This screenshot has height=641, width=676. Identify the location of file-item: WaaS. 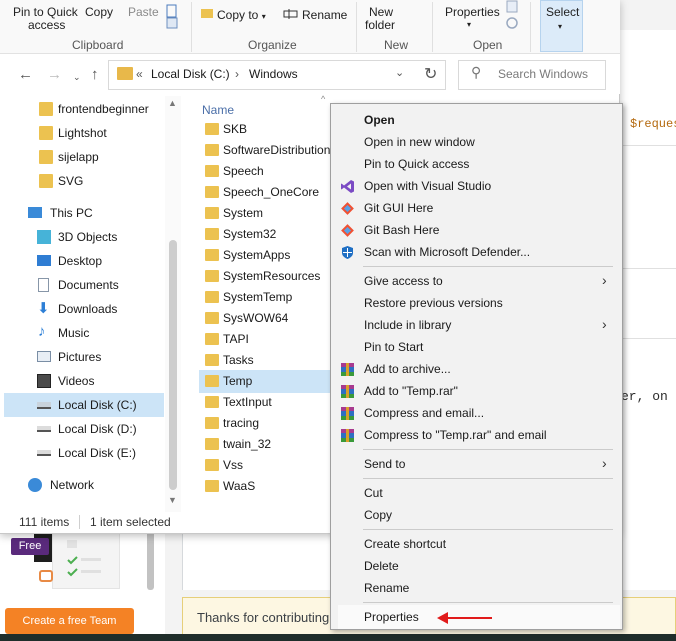
(266, 486).